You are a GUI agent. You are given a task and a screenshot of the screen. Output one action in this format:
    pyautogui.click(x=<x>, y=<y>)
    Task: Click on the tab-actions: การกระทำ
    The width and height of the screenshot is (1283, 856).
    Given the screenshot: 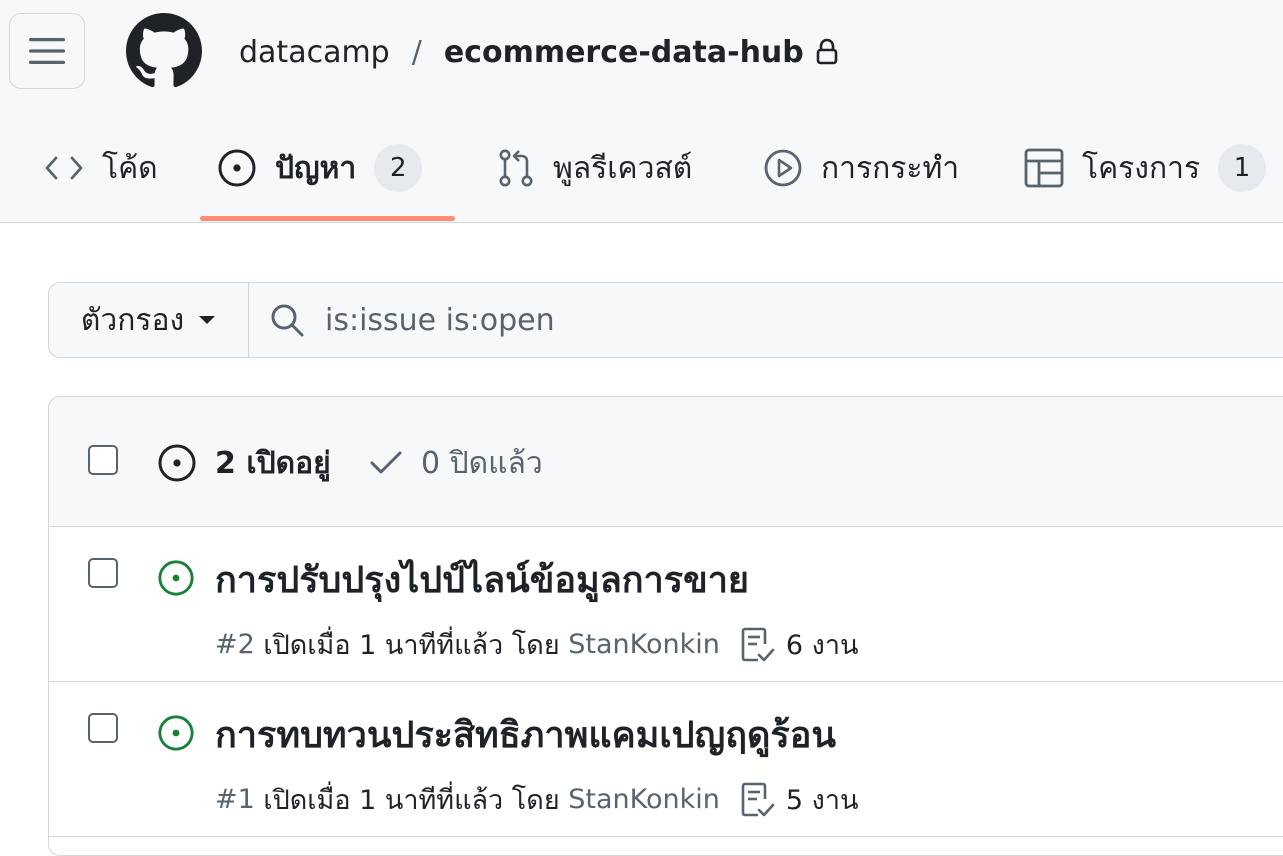 What is the action you would take?
    pyautogui.click(x=861, y=168)
    